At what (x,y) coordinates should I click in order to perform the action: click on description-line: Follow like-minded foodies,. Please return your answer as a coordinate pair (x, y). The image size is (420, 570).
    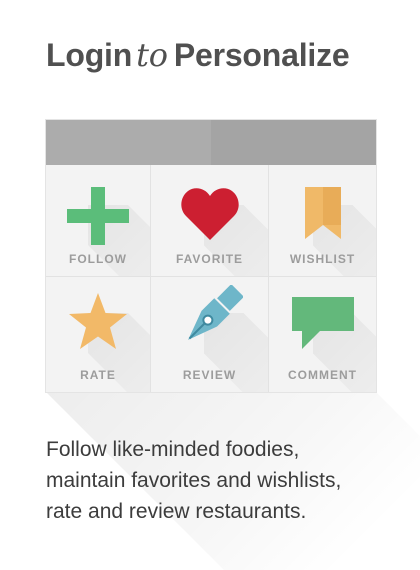
    Looking at the image, I should click on (173, 449).